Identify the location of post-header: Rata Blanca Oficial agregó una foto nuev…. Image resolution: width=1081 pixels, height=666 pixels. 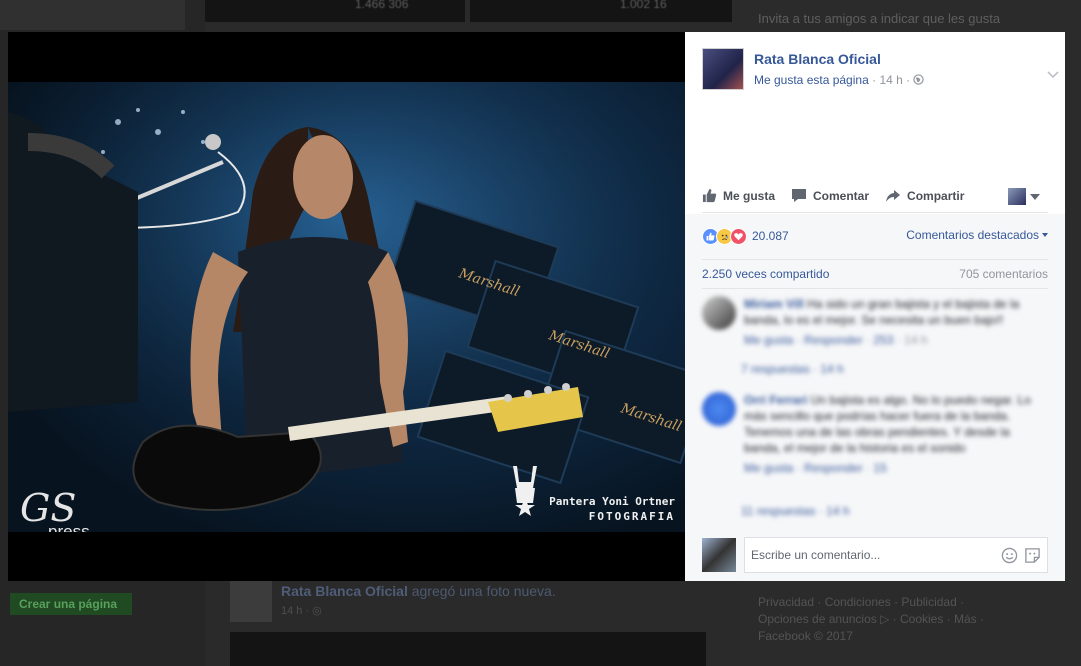
(418, 591).